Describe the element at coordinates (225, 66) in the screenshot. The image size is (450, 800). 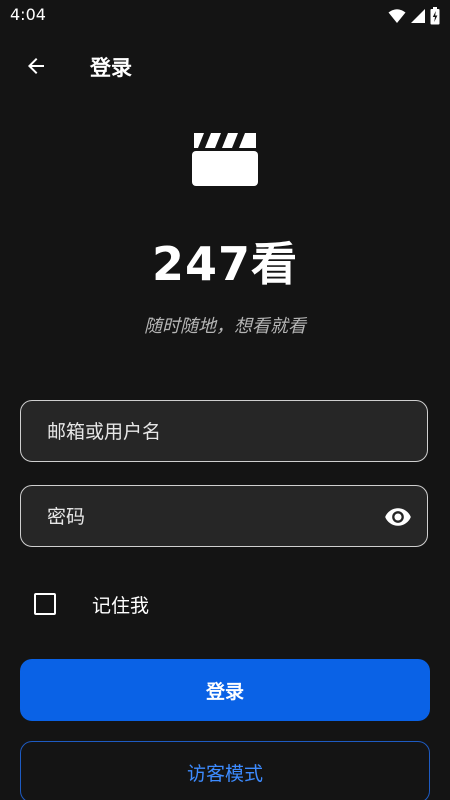
I see `app-bar: 登录` at that location.